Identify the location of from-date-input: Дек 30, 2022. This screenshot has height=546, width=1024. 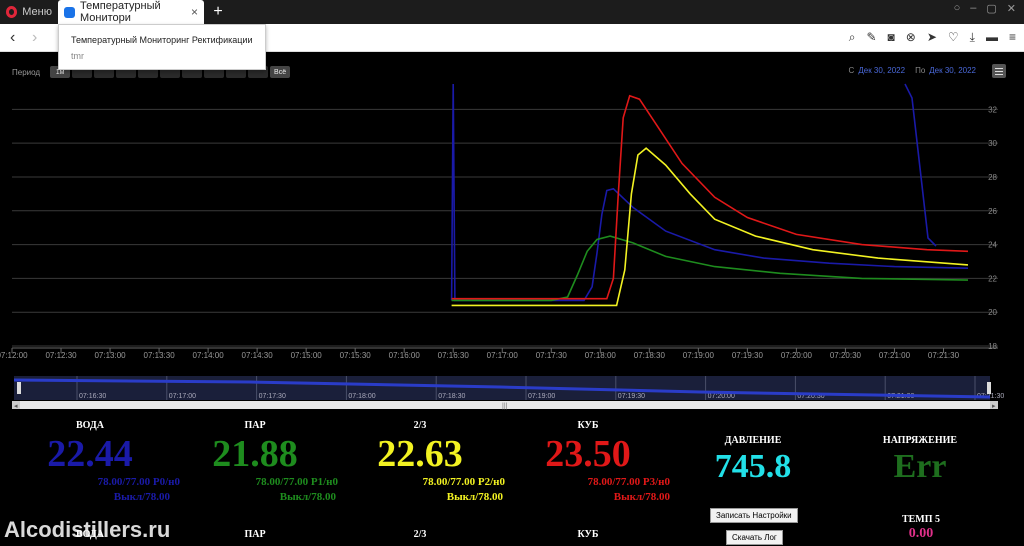
(881, 70).